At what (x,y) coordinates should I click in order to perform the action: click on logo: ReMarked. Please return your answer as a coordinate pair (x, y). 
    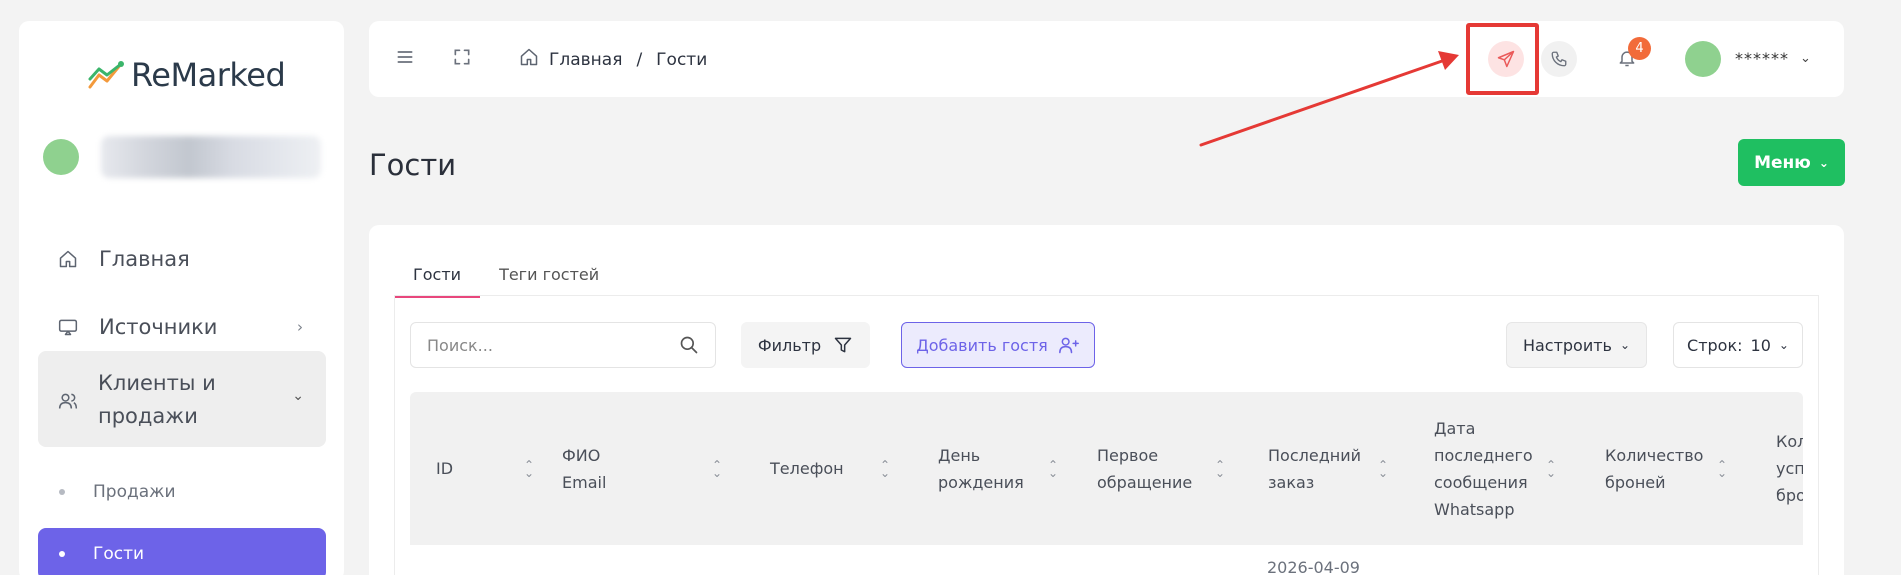
    Looking at the image, I should click on (186, 75).